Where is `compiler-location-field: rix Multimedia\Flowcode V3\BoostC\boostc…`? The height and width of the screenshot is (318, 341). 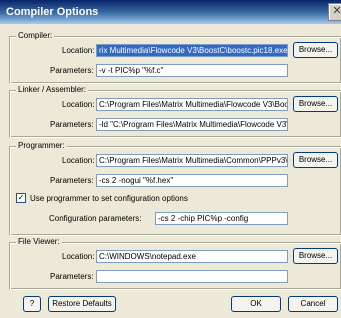 compiler-location-field: rix Multimedia\Flowcode V3\BoostC\boostc… is located at coordinates (192, 50).